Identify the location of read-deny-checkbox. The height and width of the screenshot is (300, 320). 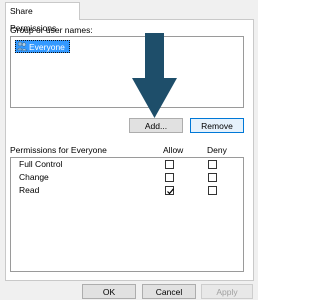
(212, 190).